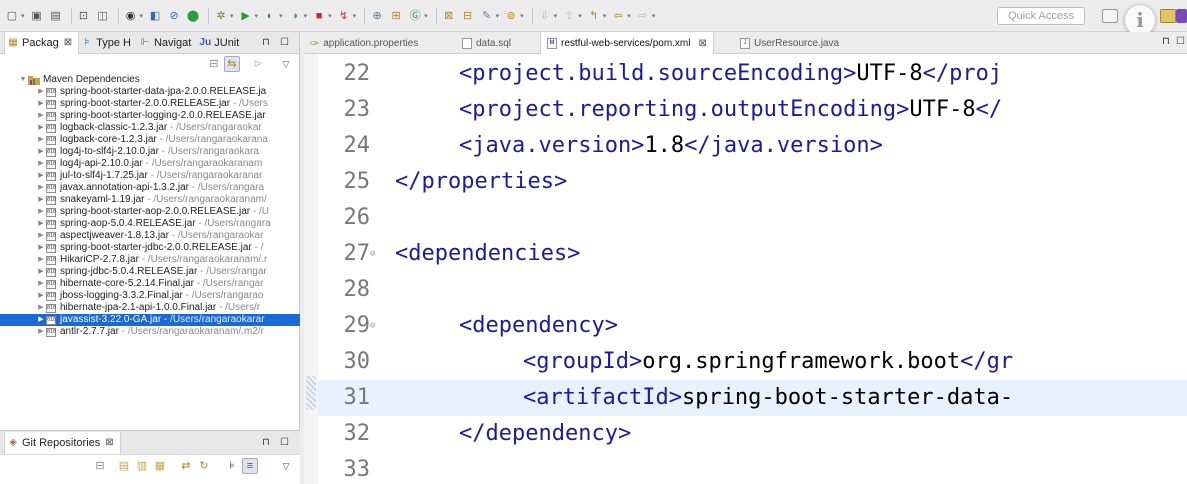 Image resolution: width=1187 pixels, height=484 pixels. I want to click on code-line: 25 </properties>, so click(752, 182).